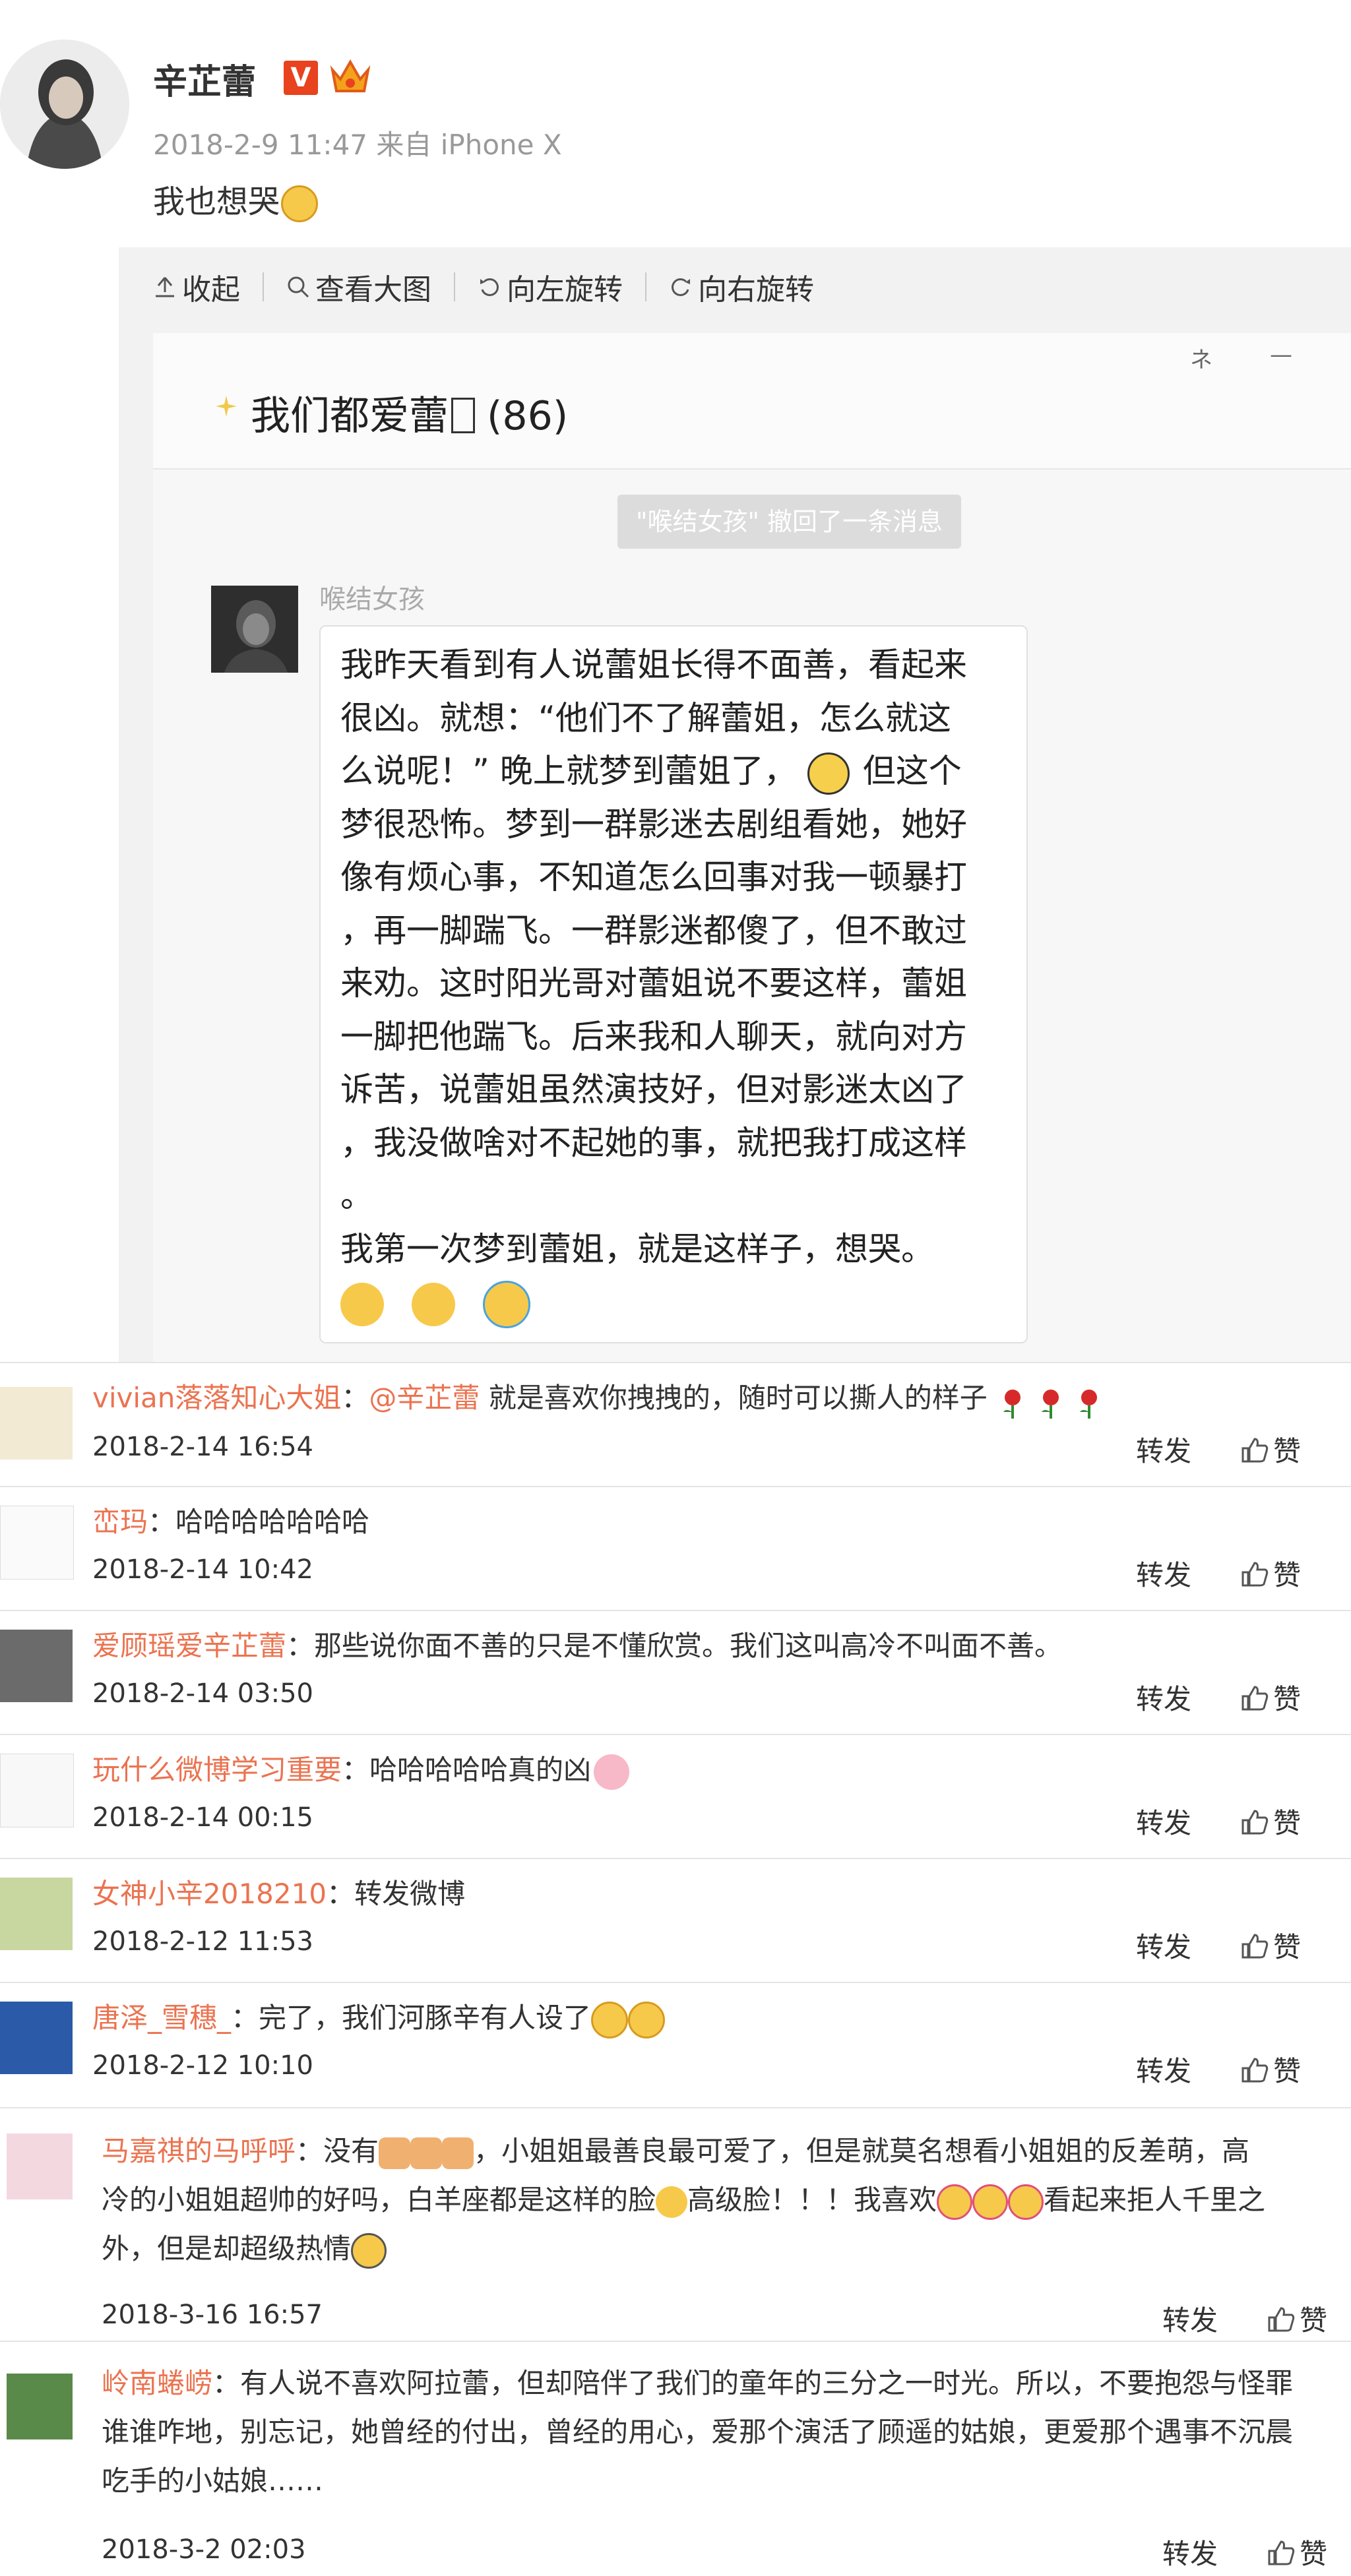 Image resolution: width=1351 pixels, height=2576 pixels. What do you see at coordinates (647, 2020) in the screenshot?
I see `laugh-cry-emoji-icon` at bounding box center [647, 2020].